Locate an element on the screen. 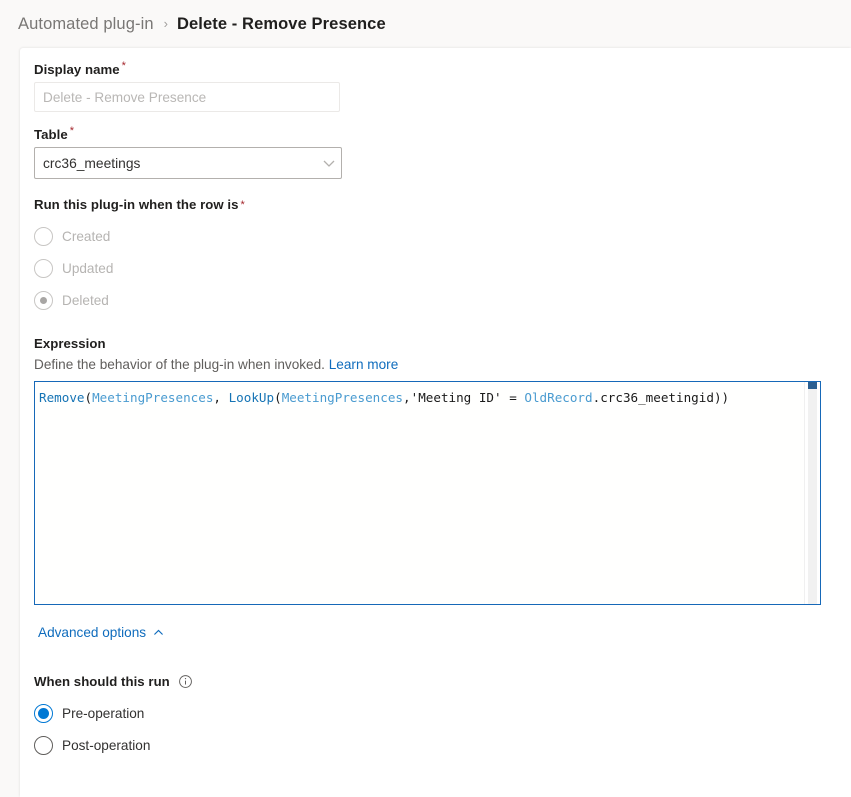 This screenshot has height=797, width=851. formula-token: Remove is located at coordinates (62, 397).